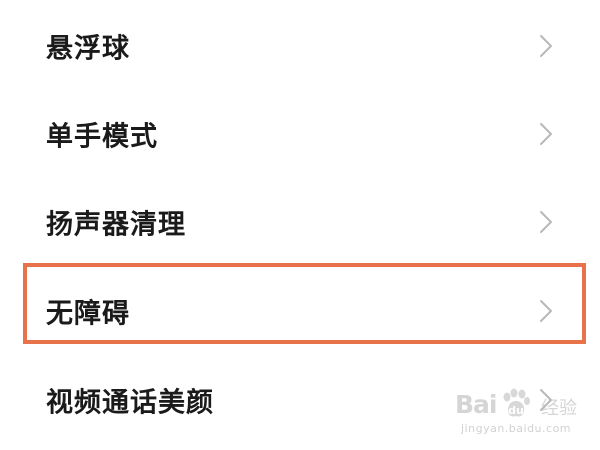 The image size is (600, 450). Describe the element at coordinates (116, 225) in the screenshot. I see `settings-item-label: 扬声器清理` at that location.